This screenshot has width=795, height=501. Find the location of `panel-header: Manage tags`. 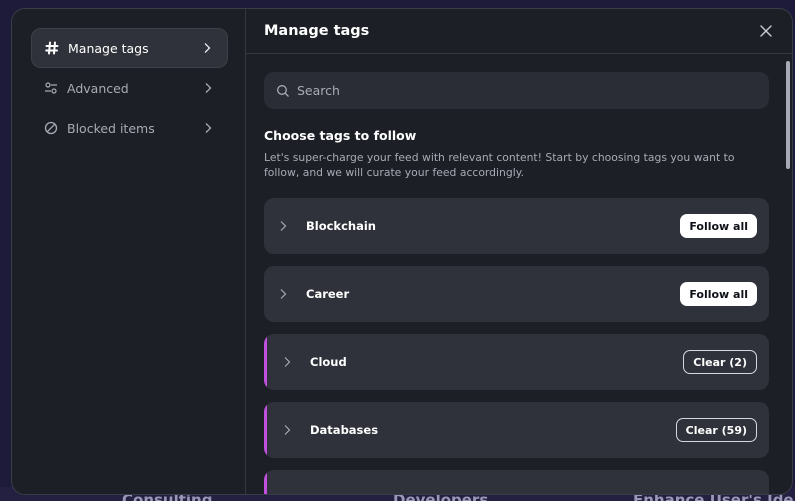

panel-header: Manage tags is located at coordinates (519, 31).